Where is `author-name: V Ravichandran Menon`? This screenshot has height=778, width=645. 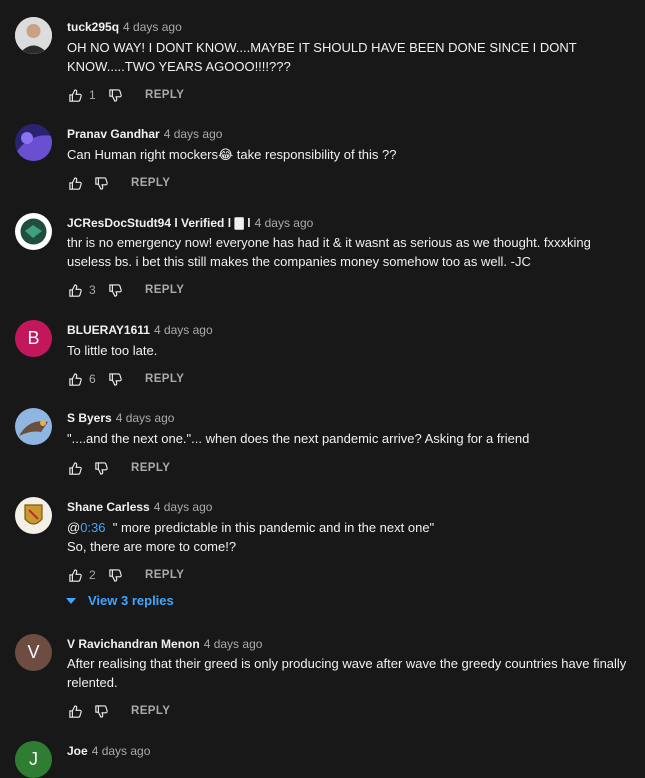
author-name: V Ravichandran Menon is located at coordinates (133, 644).